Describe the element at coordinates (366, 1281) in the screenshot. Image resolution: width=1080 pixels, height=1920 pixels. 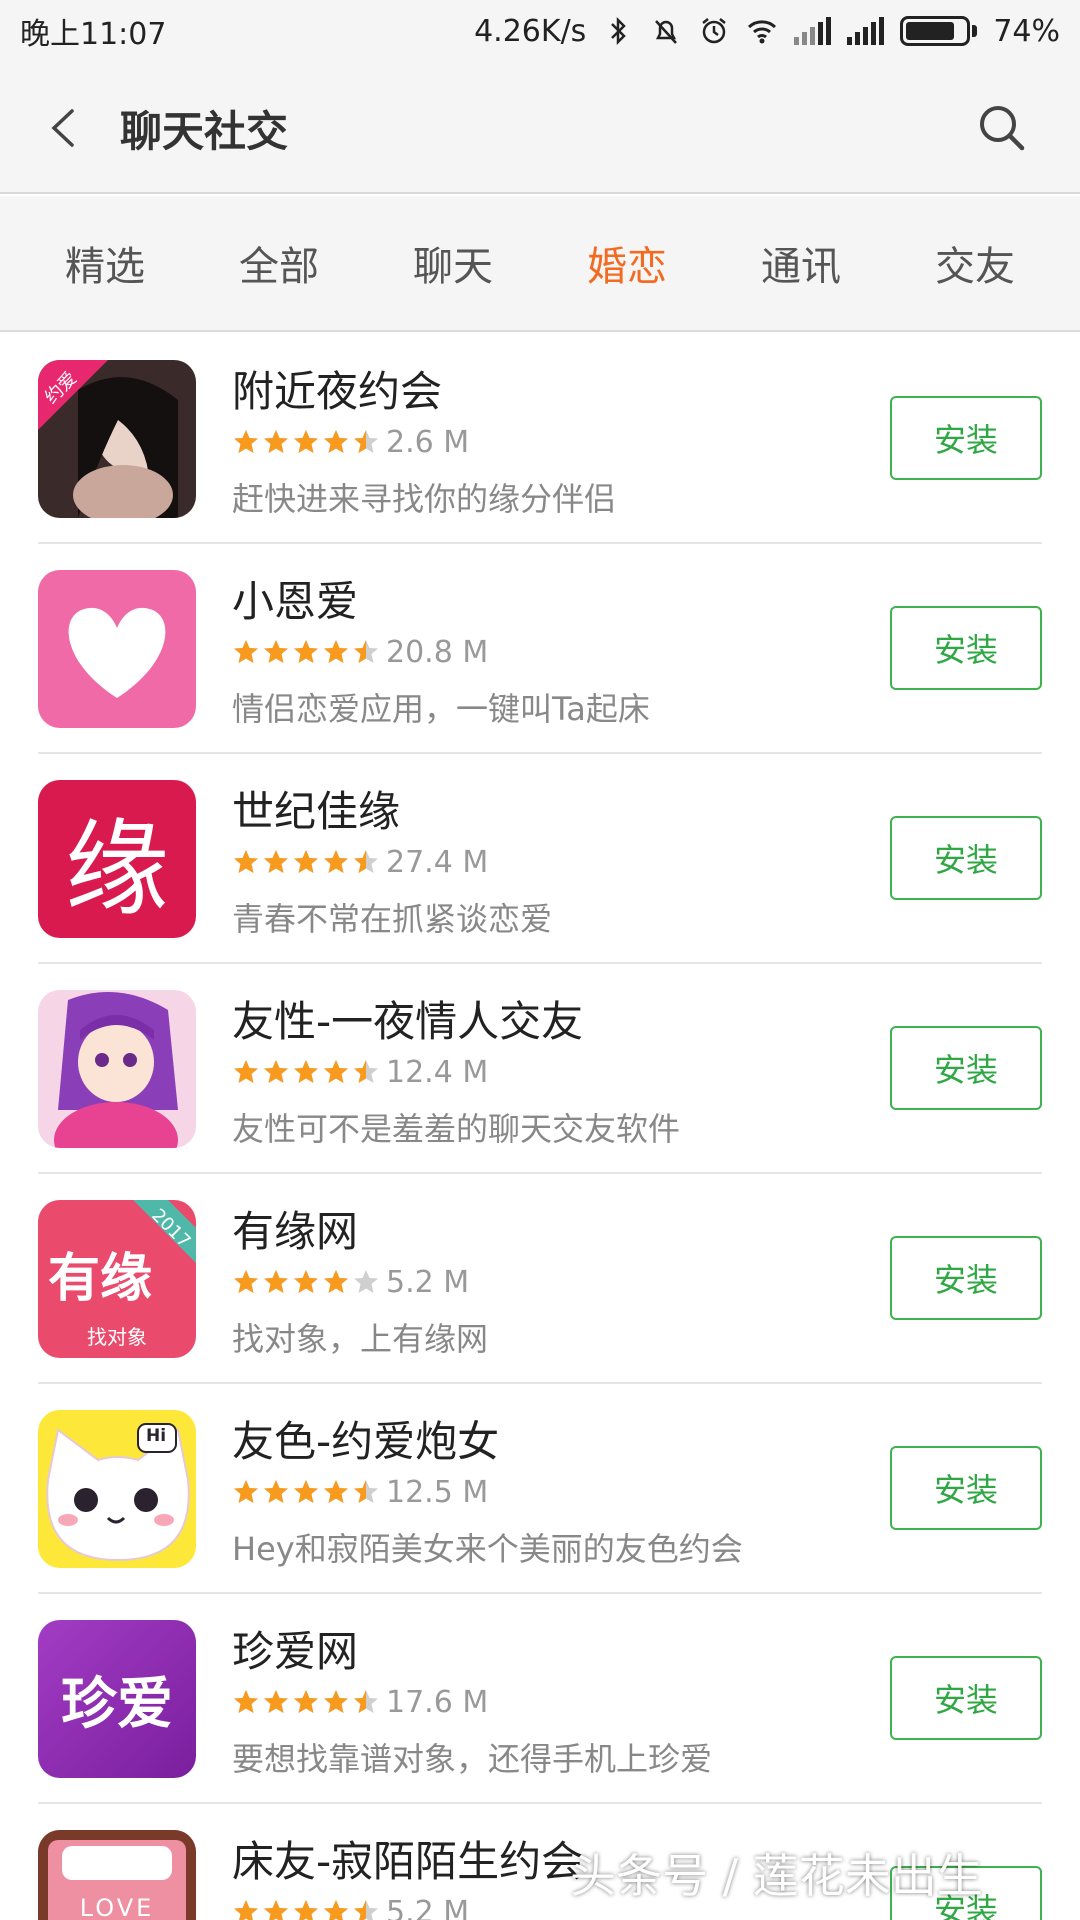
I see `star-empty-icon` at that location.